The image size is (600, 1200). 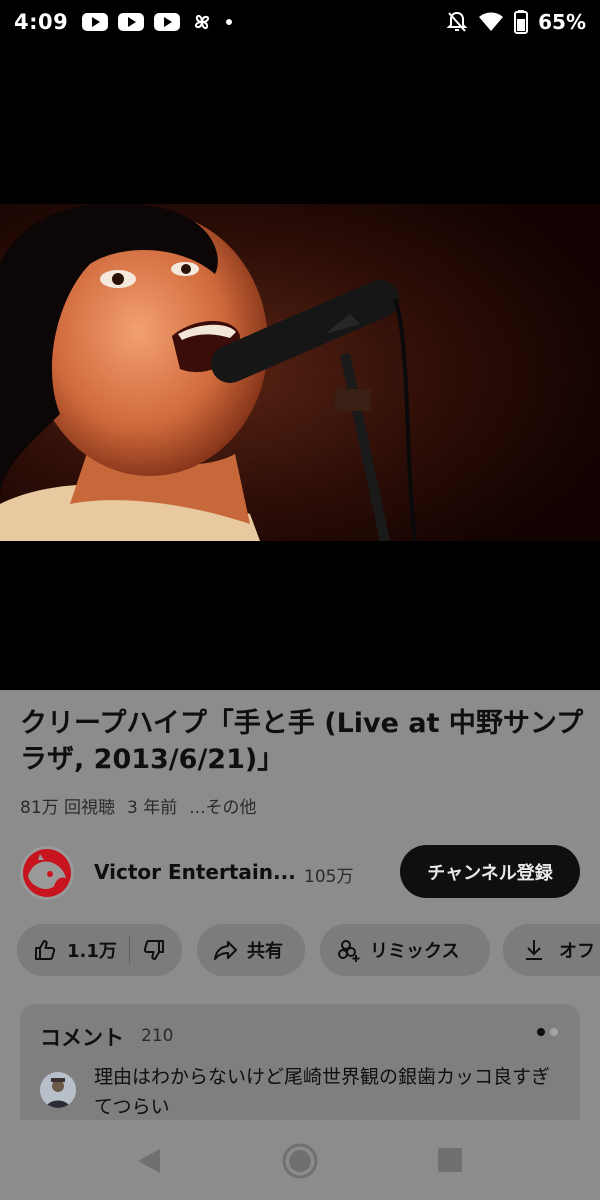 What do you see at coordinates (41, 22) in the screenshot?
I see `status-time: 4:09` at bounding box center [41, 22].